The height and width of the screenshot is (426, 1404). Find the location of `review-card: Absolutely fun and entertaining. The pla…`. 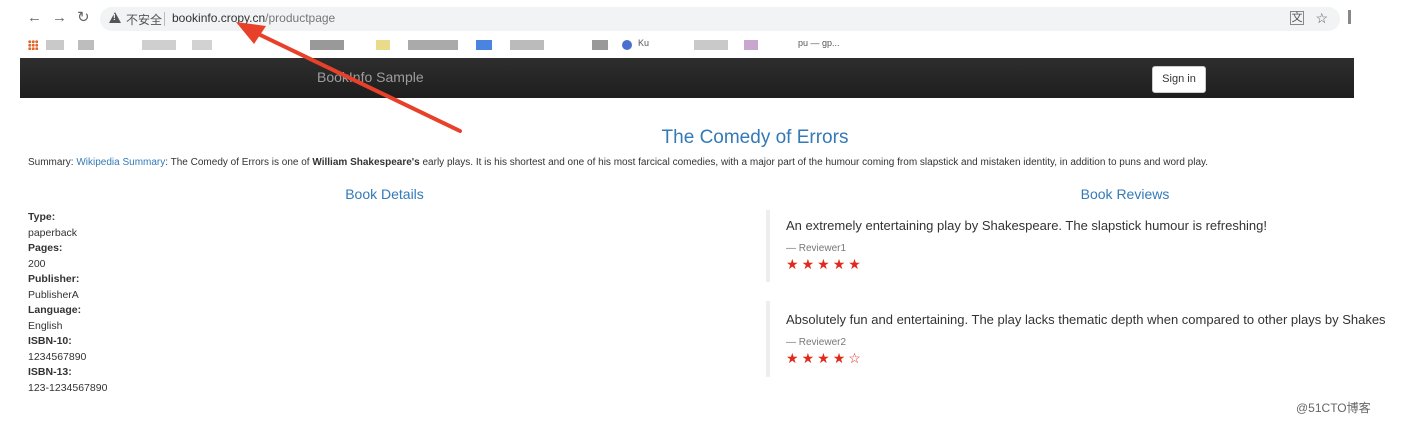

review-card: Absolutely fun and entertaining. The pla… is located at coordinates (1076, 339).